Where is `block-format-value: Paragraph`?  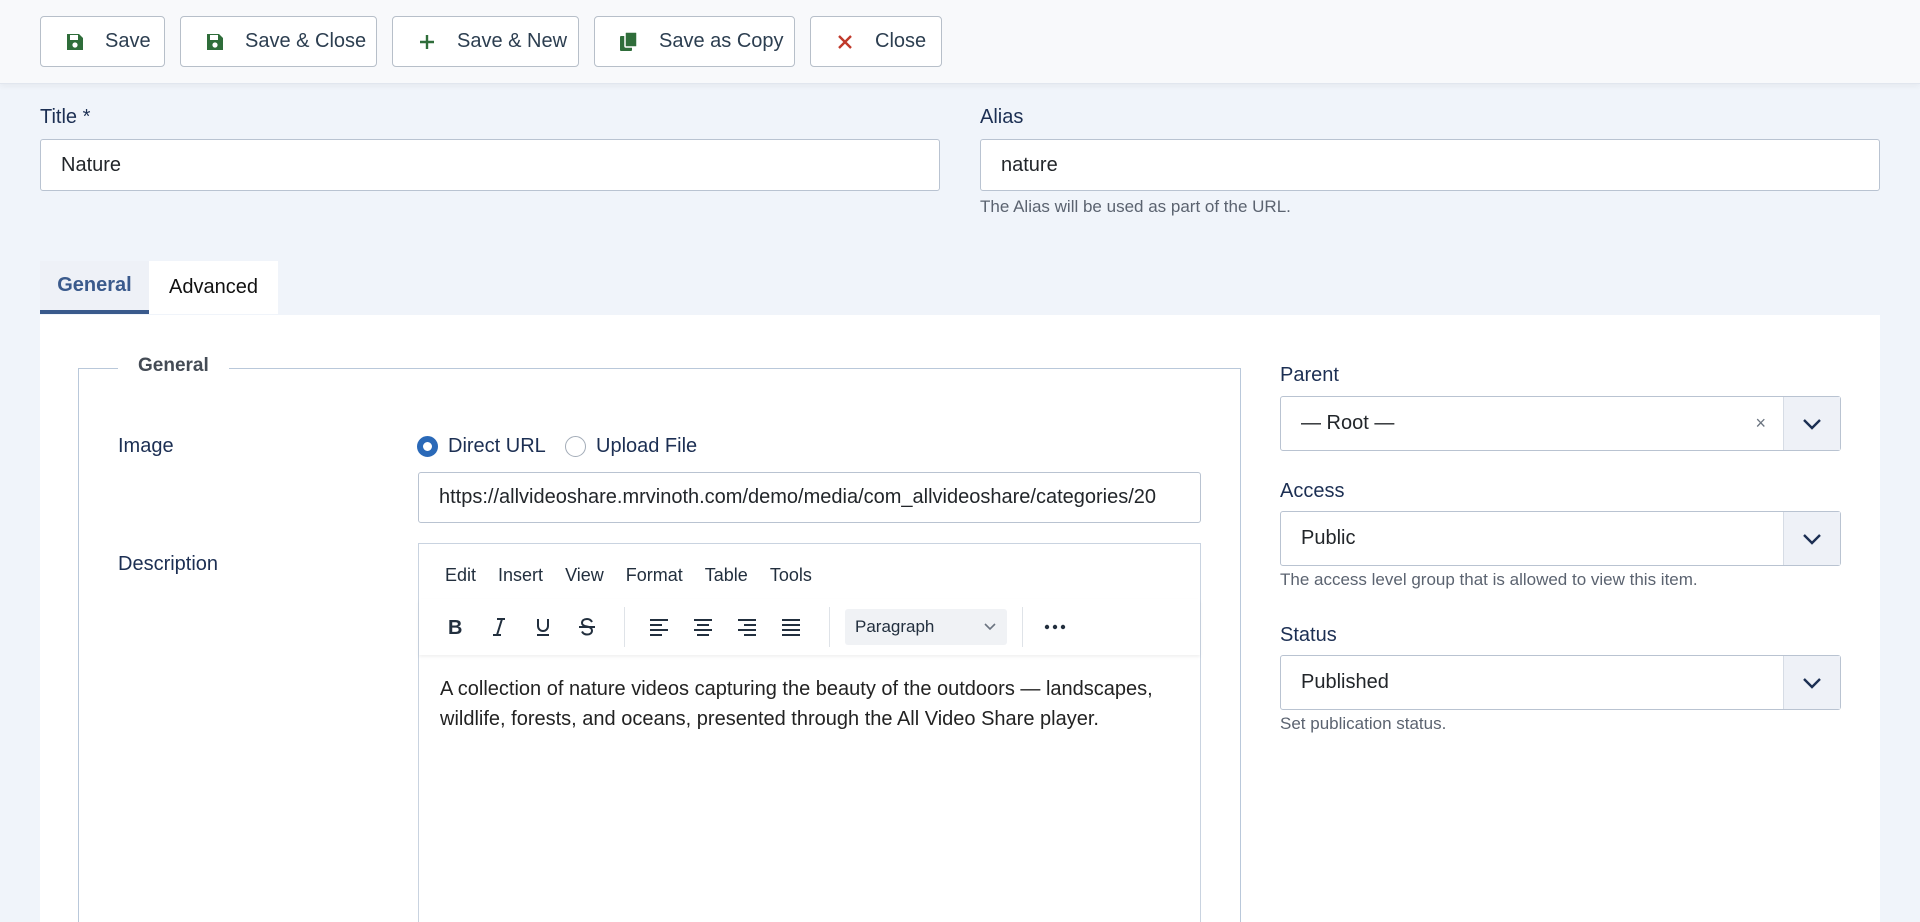 block-format-value: Paragraph is located at coordinates (895, 626).